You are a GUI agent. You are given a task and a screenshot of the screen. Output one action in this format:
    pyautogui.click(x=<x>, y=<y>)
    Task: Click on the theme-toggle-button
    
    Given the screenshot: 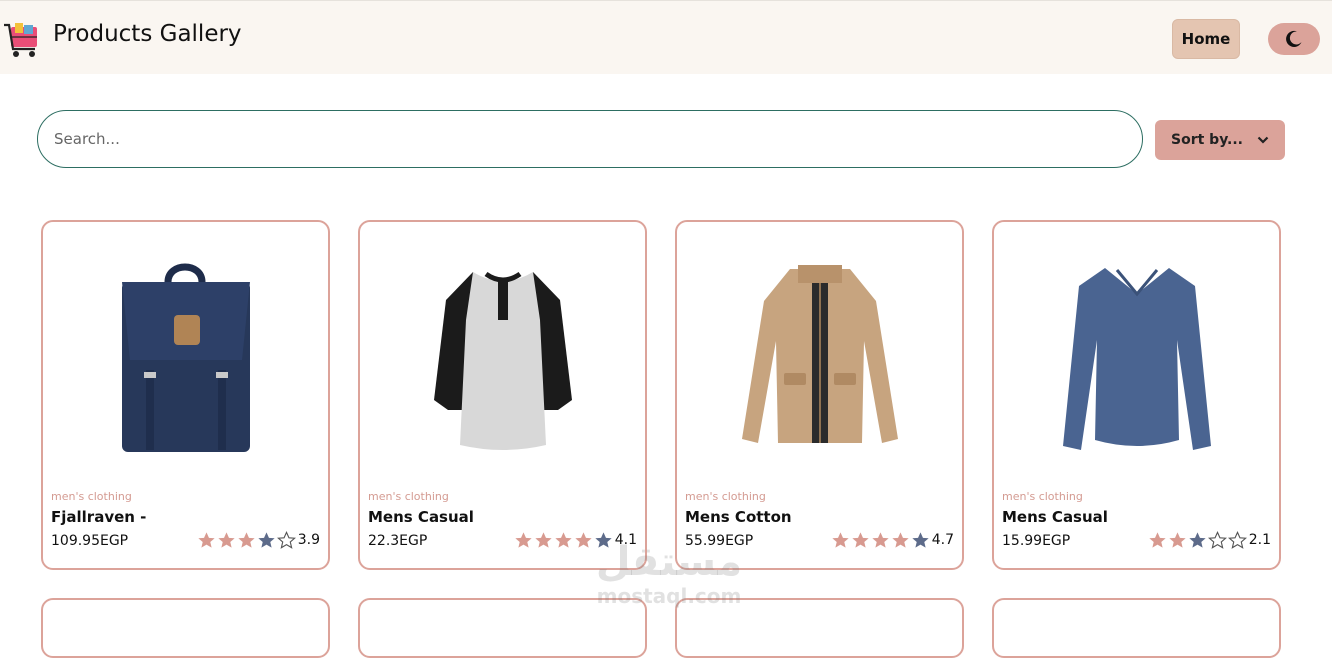 What is the action you would take?
    pyautogui.click(x=1294, y=39)
    